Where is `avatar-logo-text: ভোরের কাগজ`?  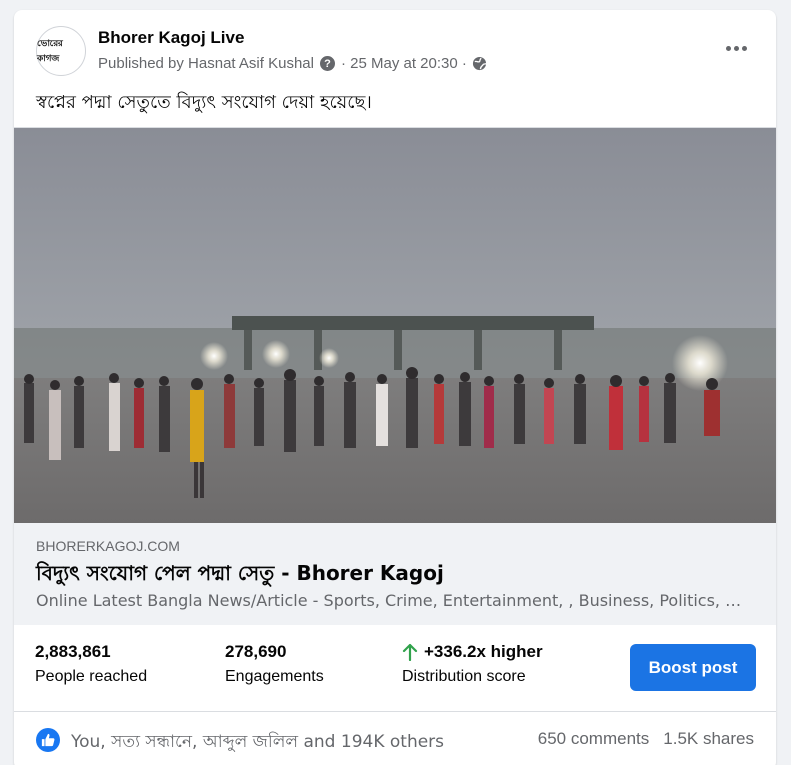
avatar-logo-text: ভোরের কাগজ is located at coordinates (50, 51).